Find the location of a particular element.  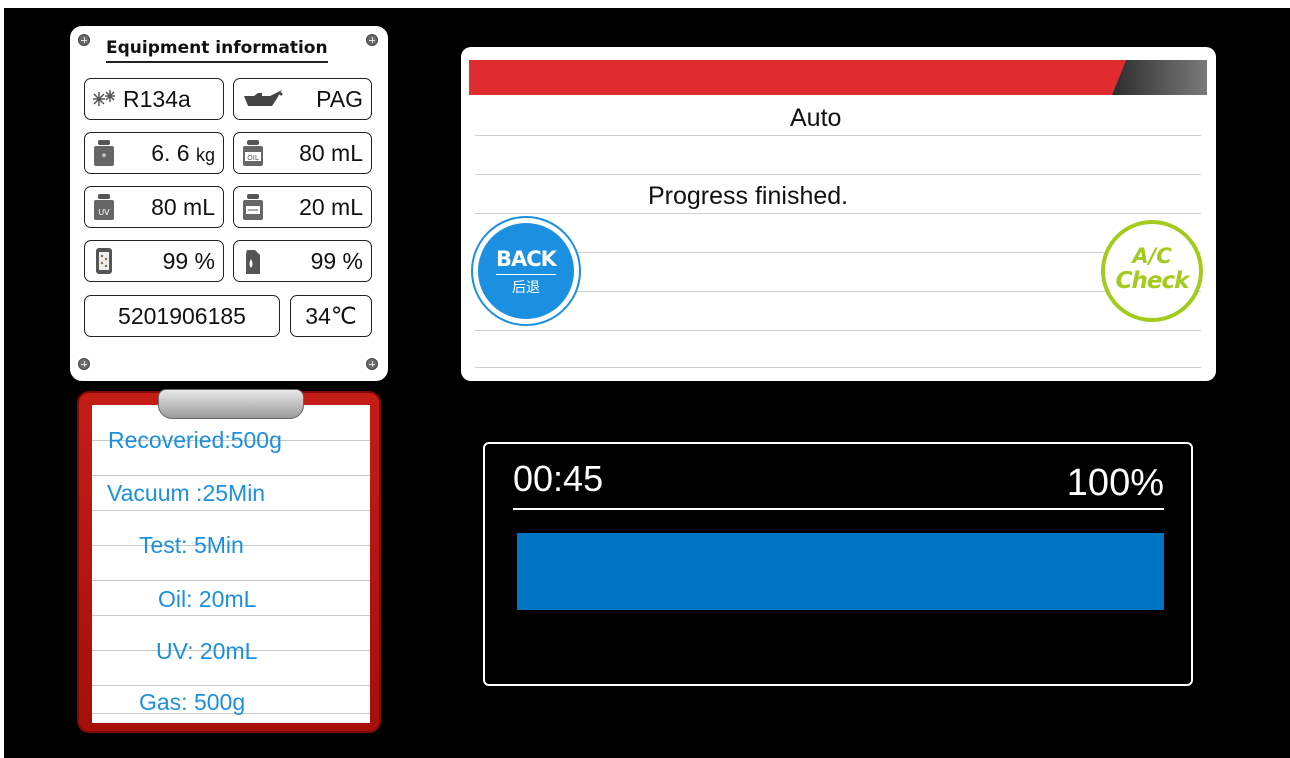

oil-summary: Oil: 20mL is located at coordinates (207, 599).